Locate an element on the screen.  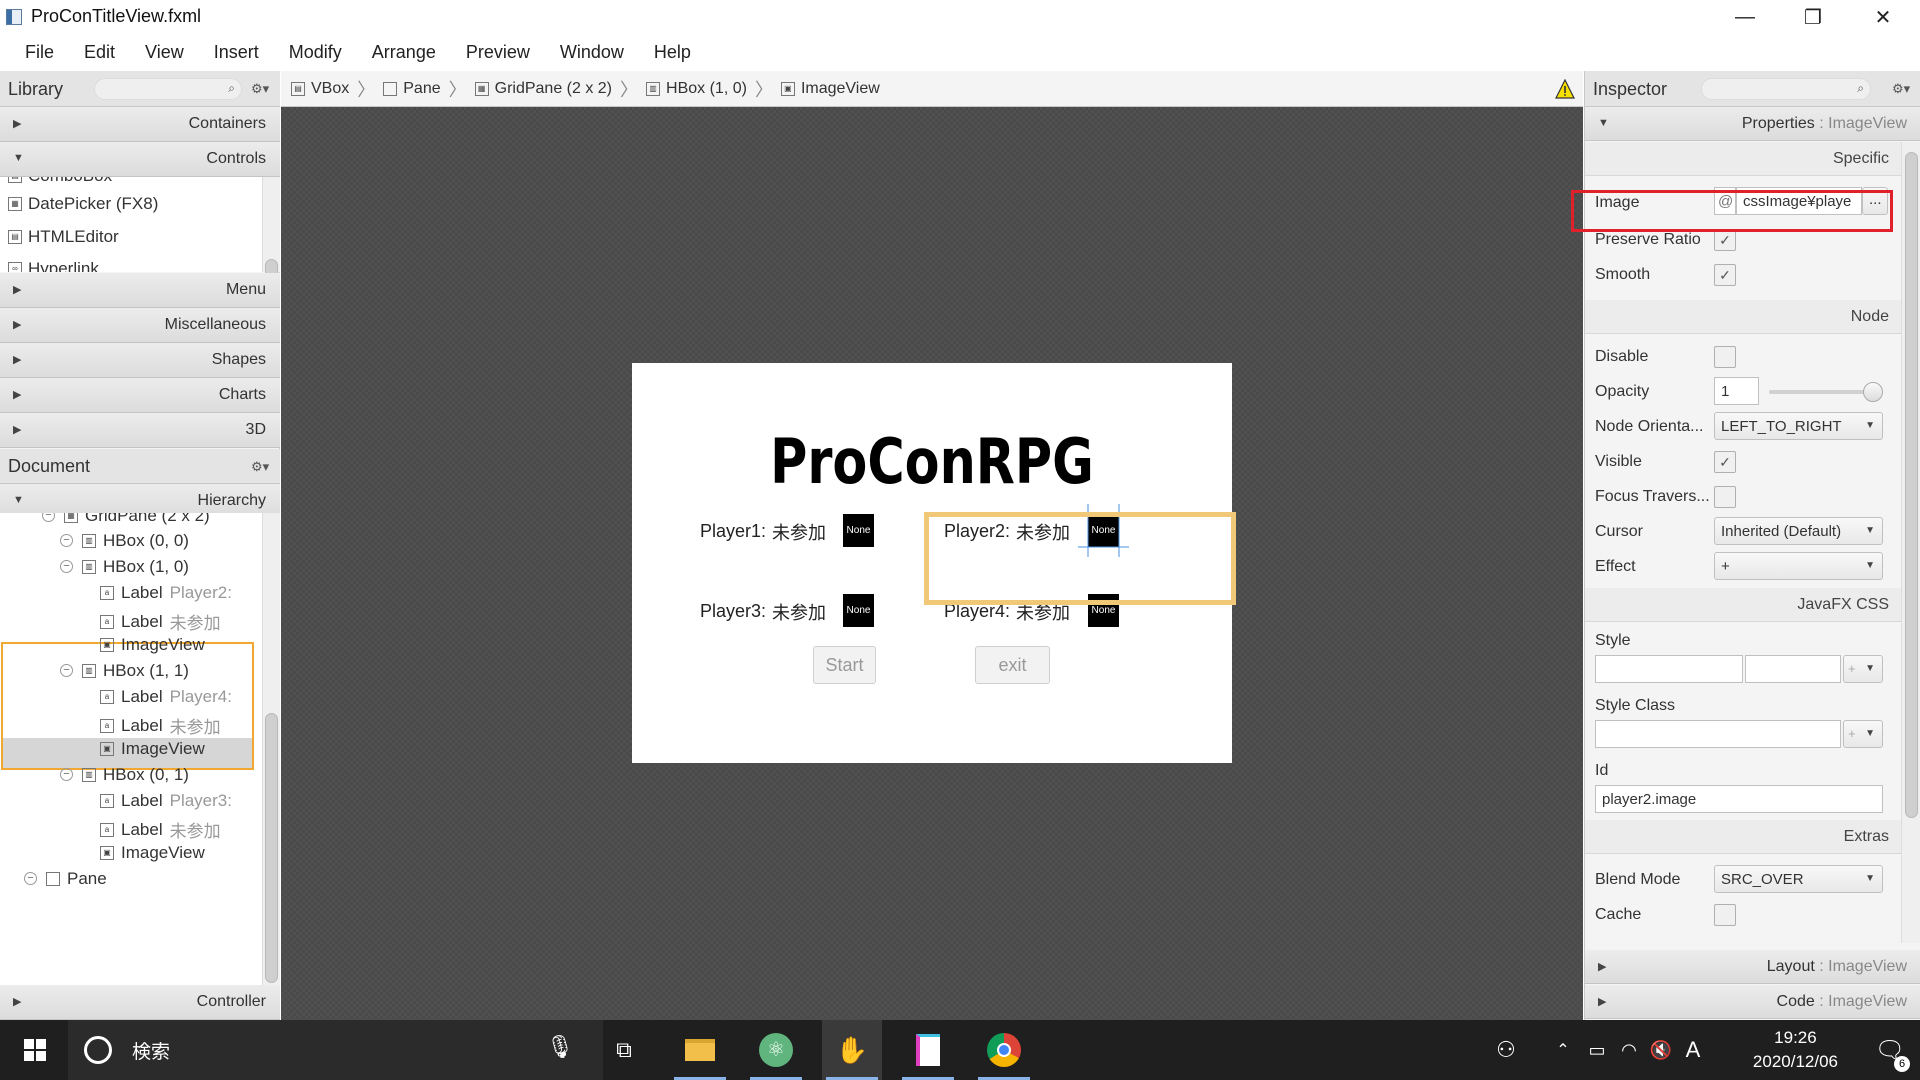
inspector-scrollbar is located at coordinates (1910, 542).